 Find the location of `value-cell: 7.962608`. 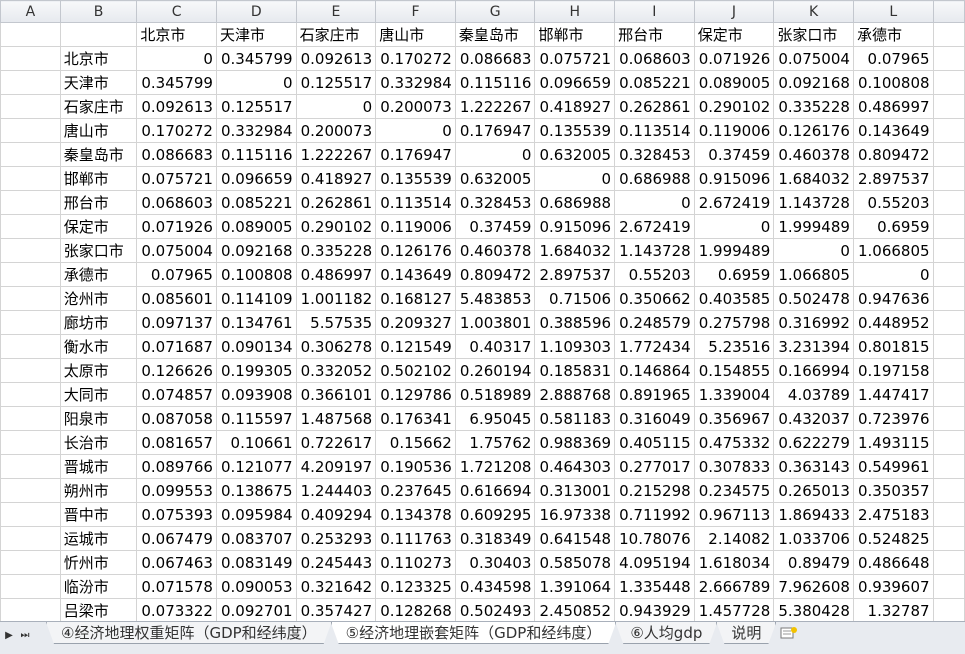

value-cell: 7.962608 is located at coordinates (813, 586).